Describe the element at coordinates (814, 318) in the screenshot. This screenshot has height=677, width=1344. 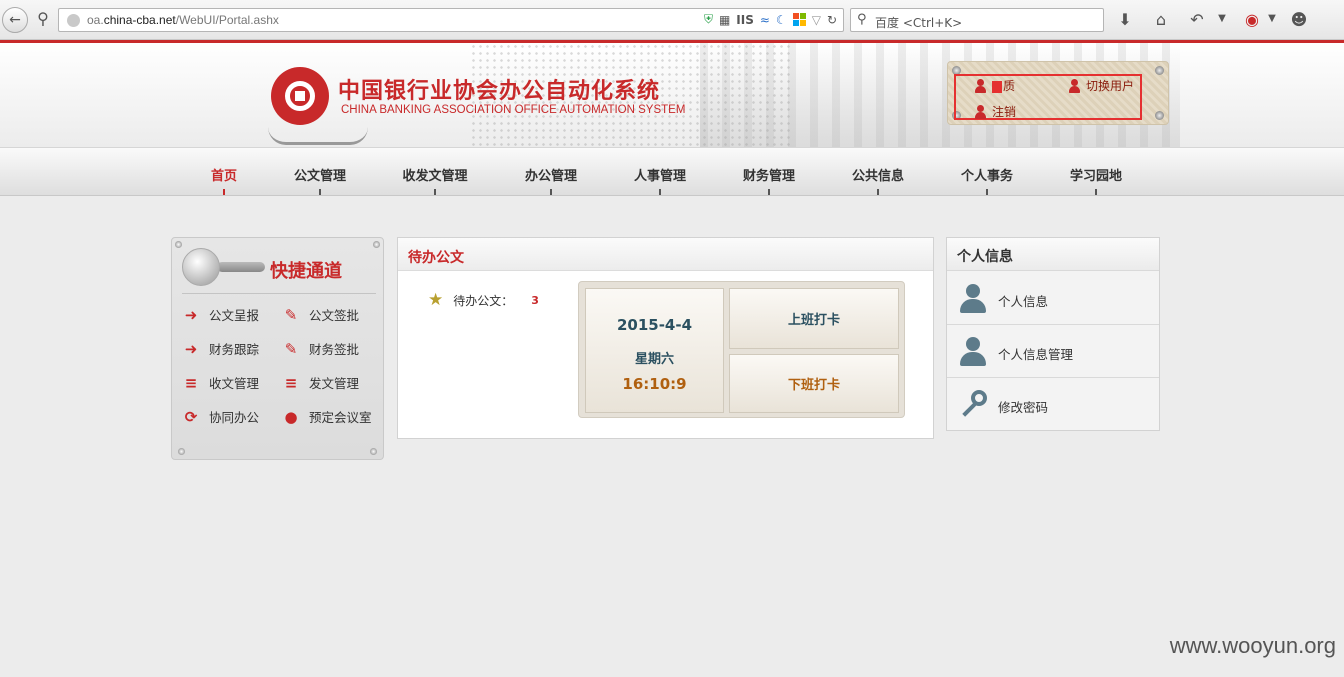
I see `clock-in-button: 上班打卡` at that location.